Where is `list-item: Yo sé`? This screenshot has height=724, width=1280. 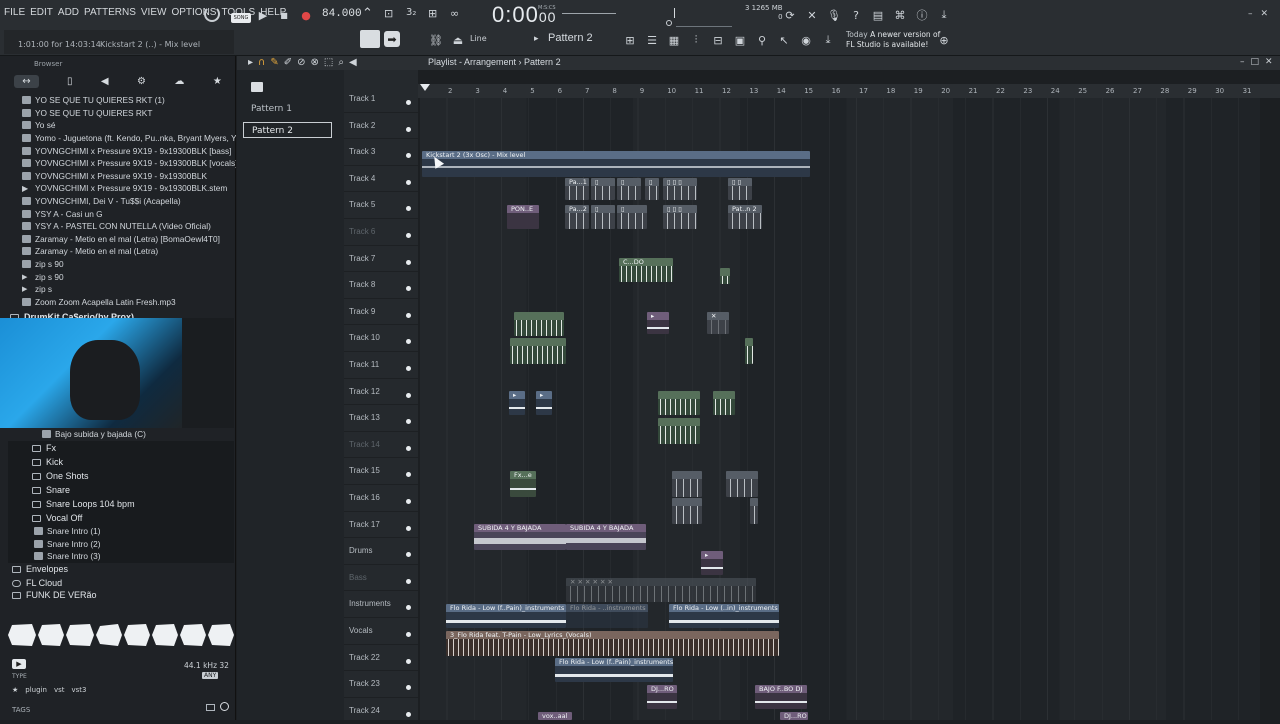
list-item: Yo sé is located at coordinates (118, 125).